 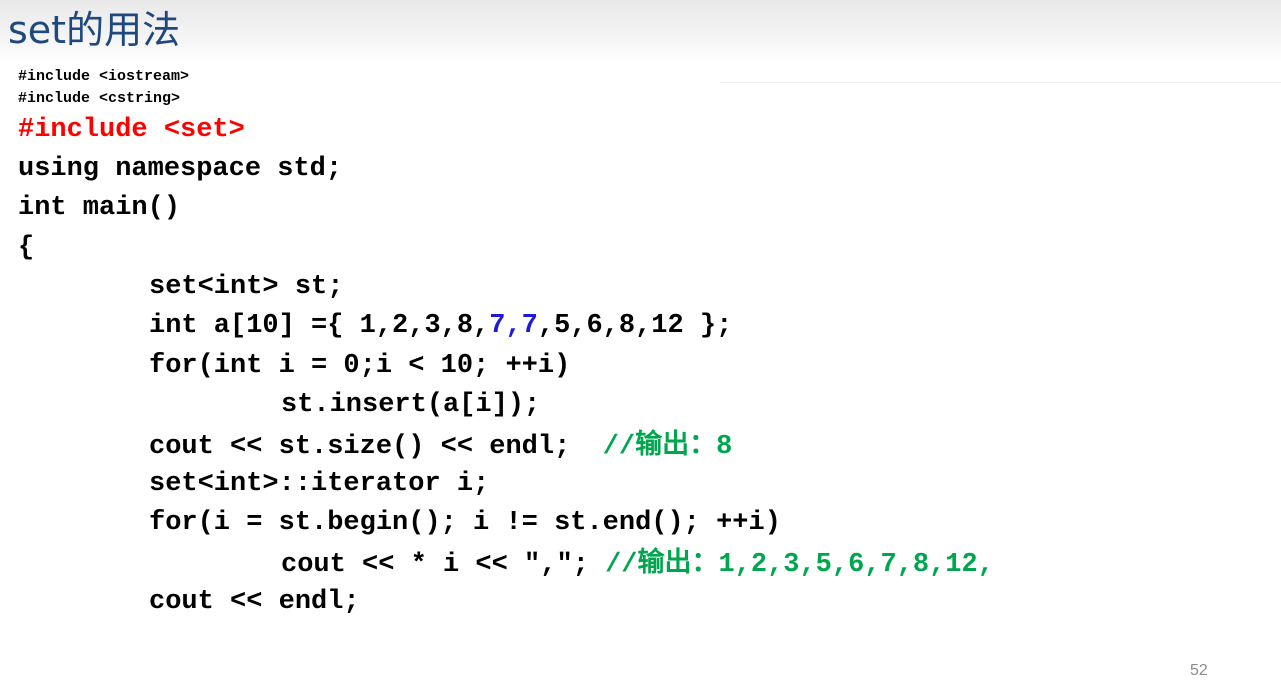 What do you see at coordinates (180, 169) in the screenshot?
I see `code-line-using-namespace: using namespace std;` at bounding box center [180, 169].